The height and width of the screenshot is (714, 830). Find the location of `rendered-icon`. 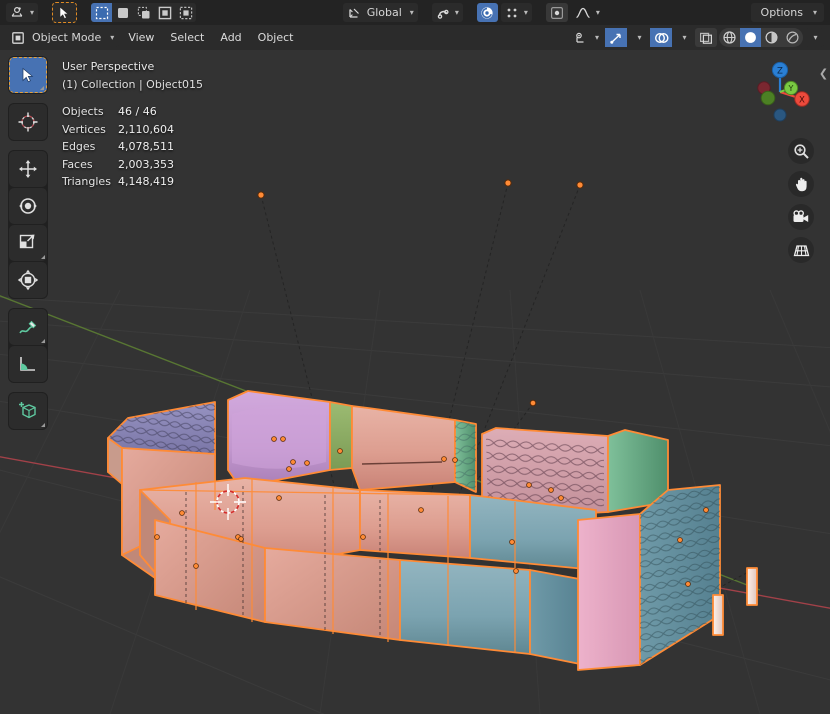

rendered-icon is located at coordinates (792, 37).